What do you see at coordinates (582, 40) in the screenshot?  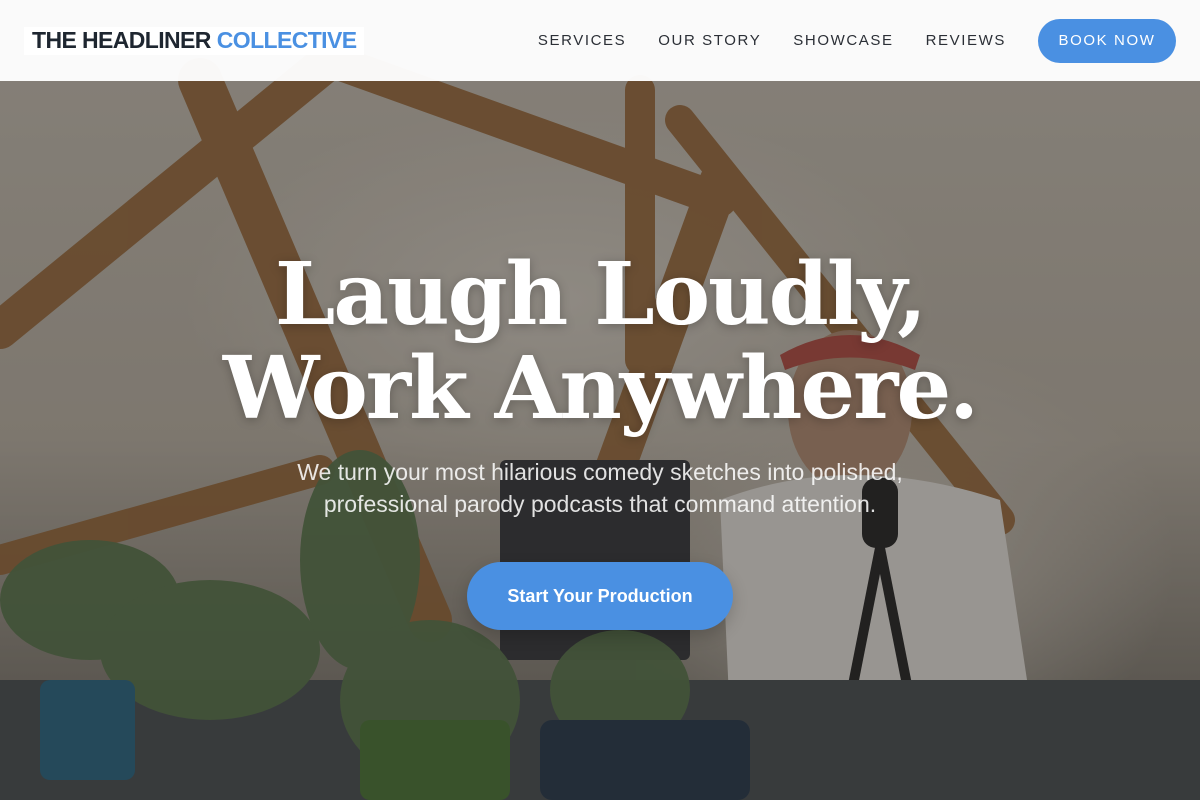 I see `nav-link-services: SERVICES` at bounding box center [582, 40].